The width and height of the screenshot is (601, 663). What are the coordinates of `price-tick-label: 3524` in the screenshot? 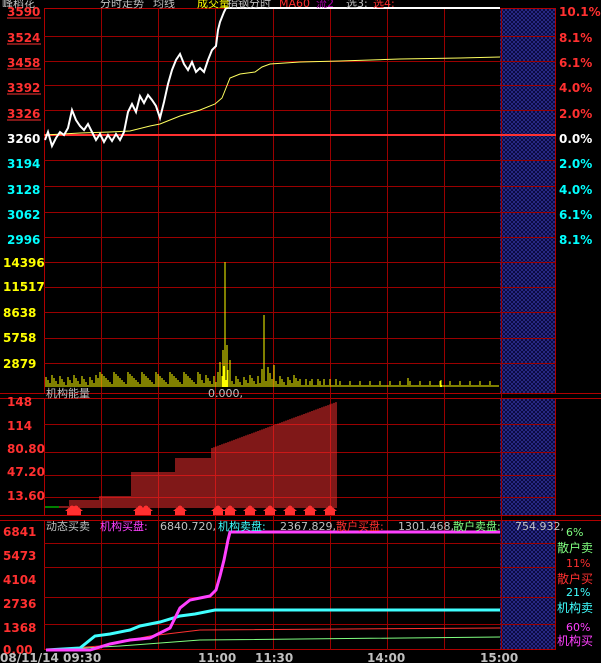 It's located at (23, 38).